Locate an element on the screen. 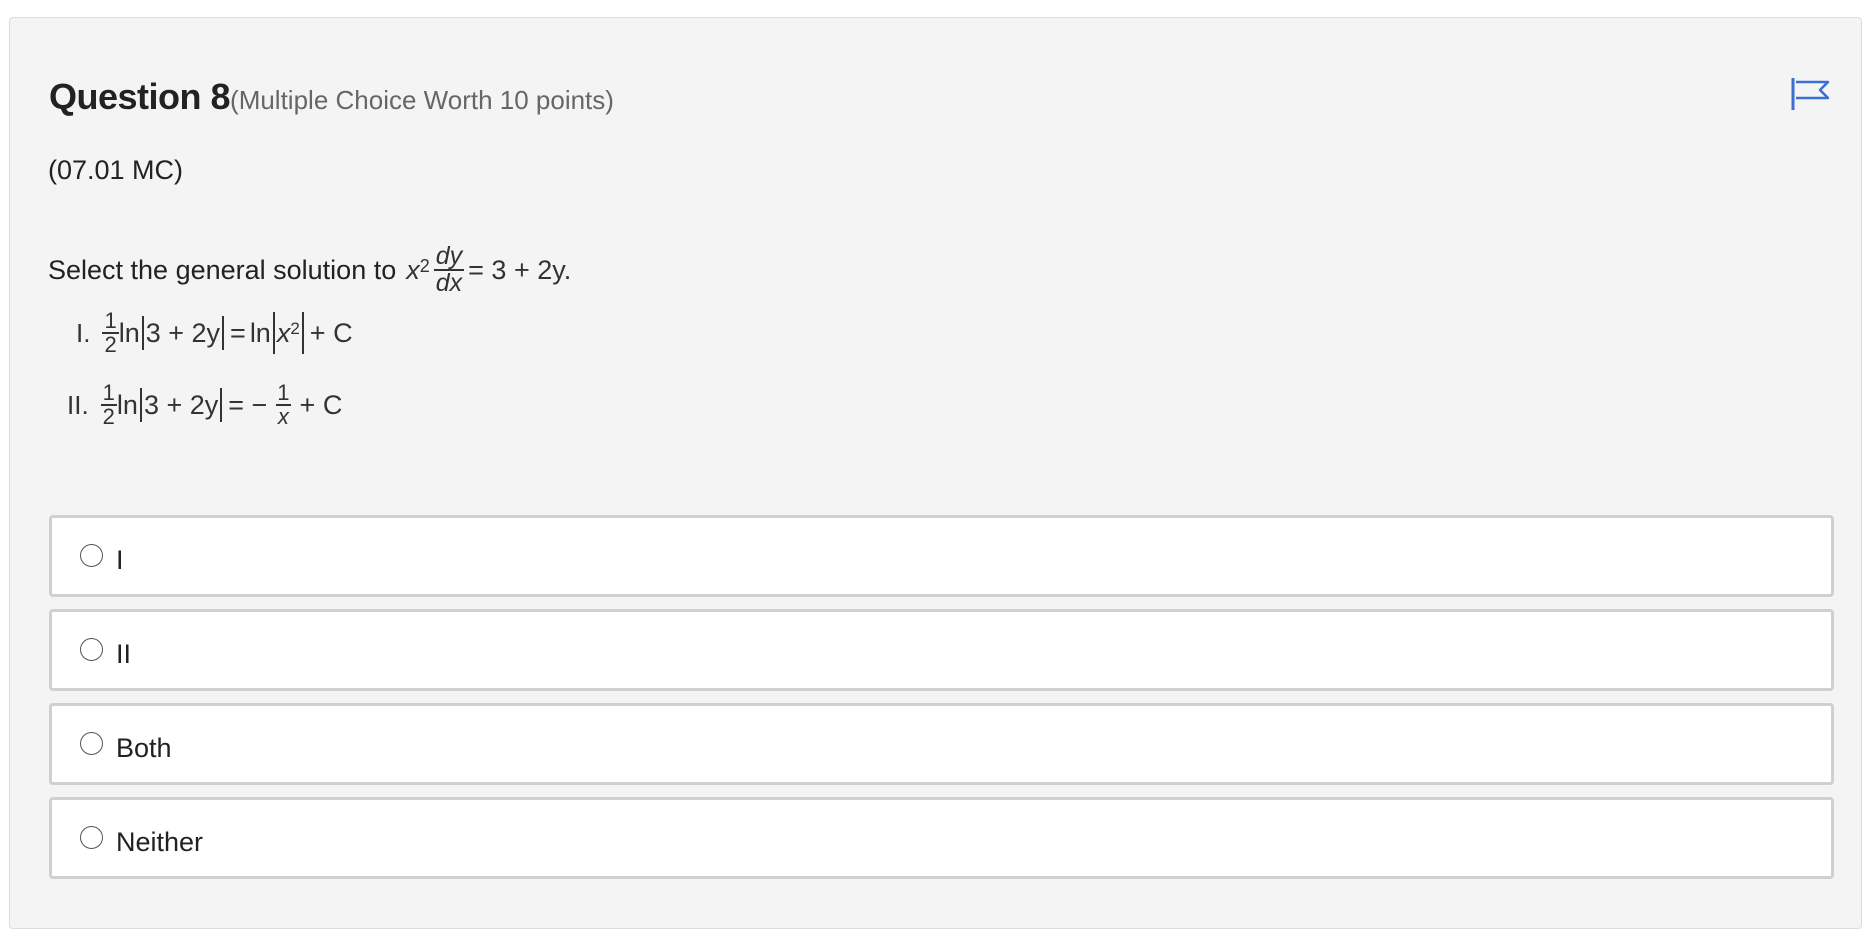 Image resolution: width=1871 pixels, height=947 pixels. eq-exponent: 2 is located at coordinates (424, 265).